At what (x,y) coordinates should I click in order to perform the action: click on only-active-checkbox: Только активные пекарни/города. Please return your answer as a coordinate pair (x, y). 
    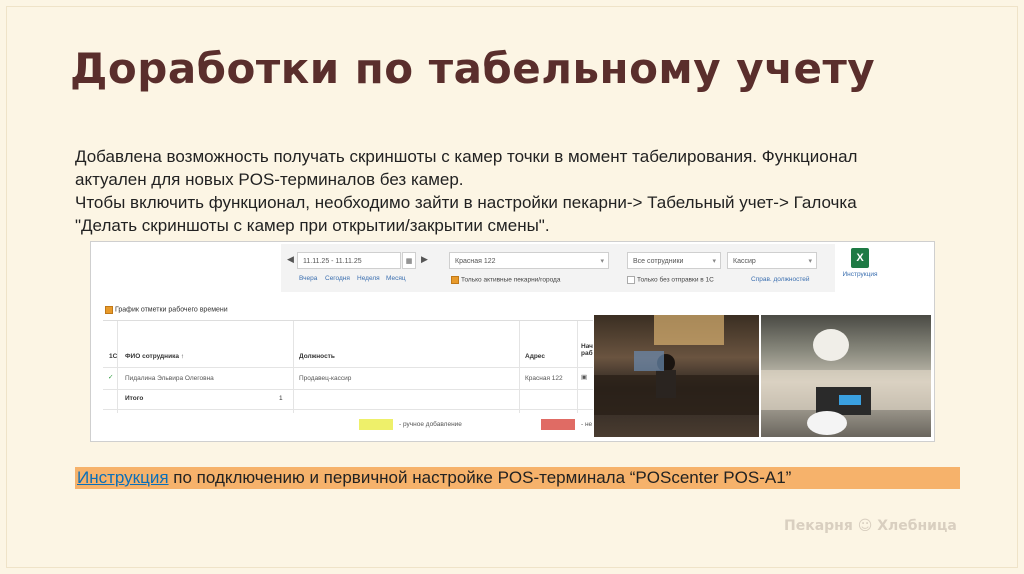
    Looking at the image, I should click on (505, 280).